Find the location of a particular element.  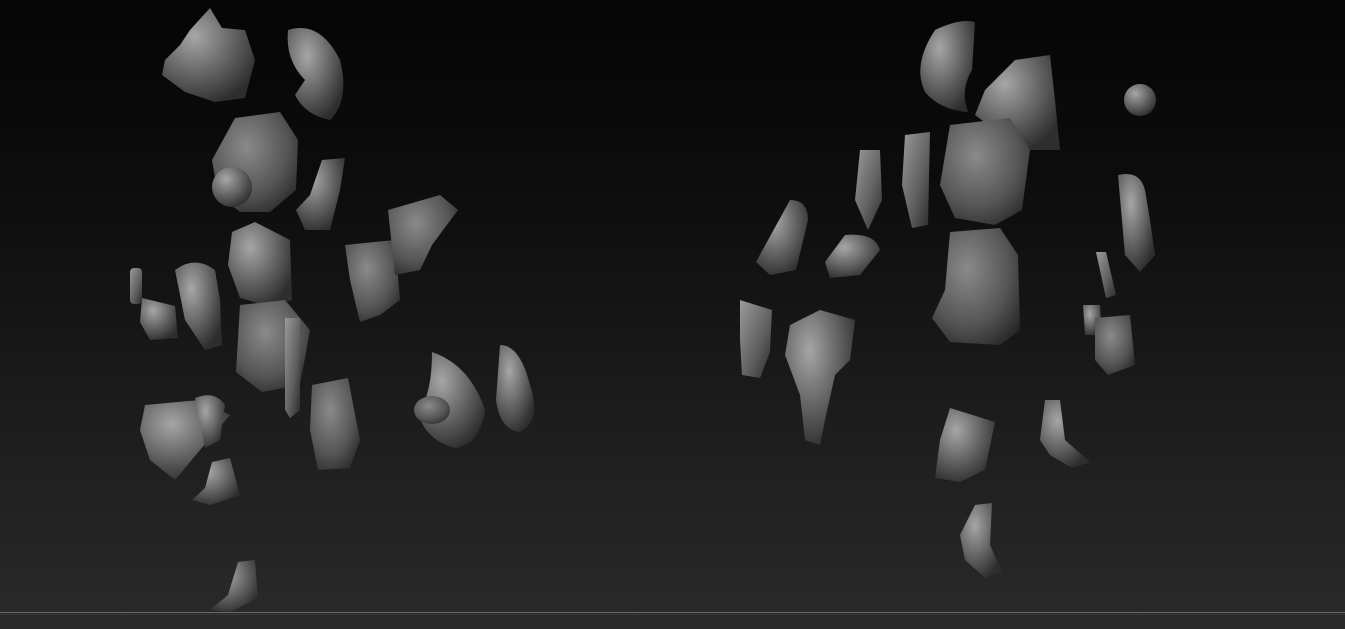

right-head-shell is located at coordinates (947, 66).